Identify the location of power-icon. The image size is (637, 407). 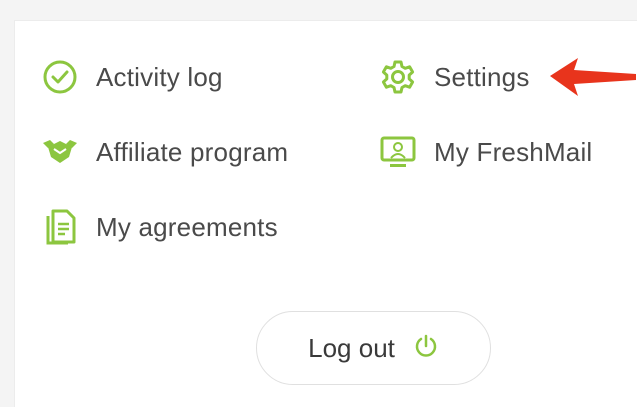
(426, 348).